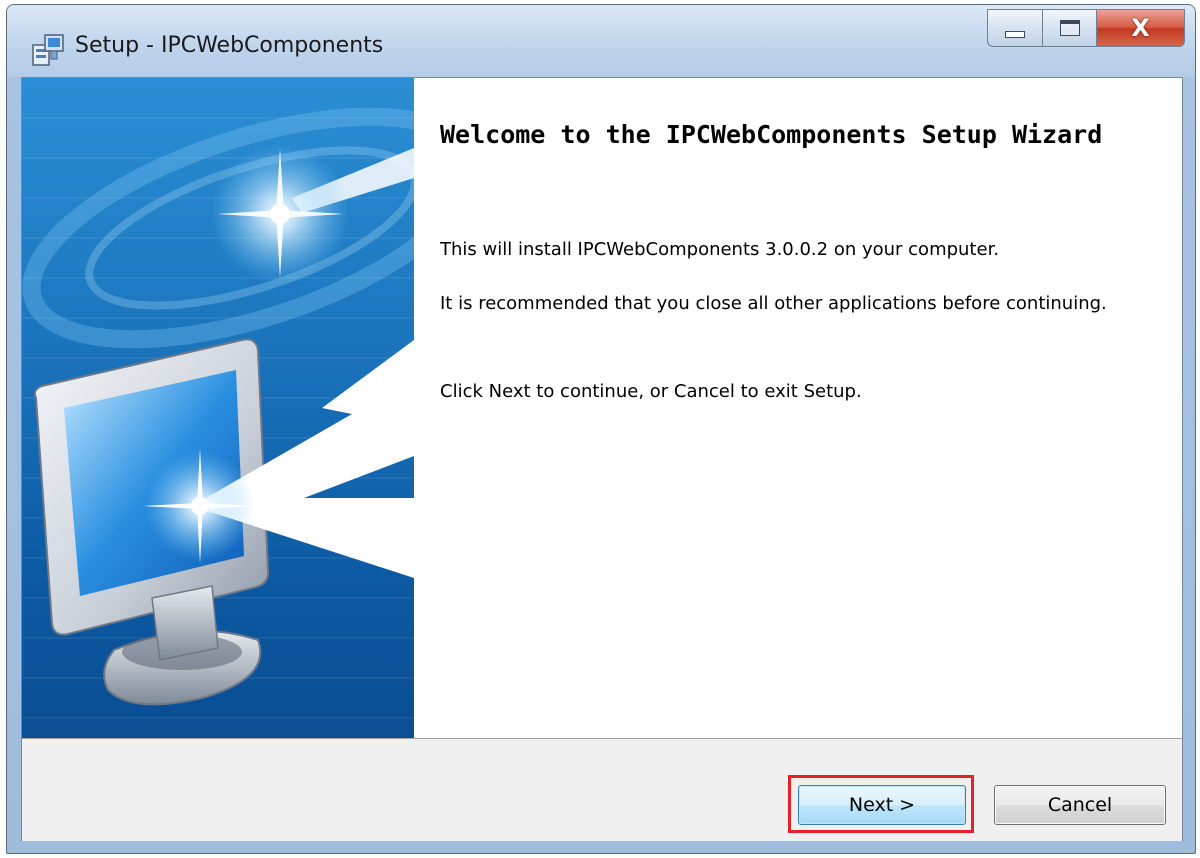 This screenshot has height=858, width=1200. What do you see at coordinates (229, 45) in the screenshot?
I see `window-title: Setup - IPCWebComponents` at bounding box center [229, 45].